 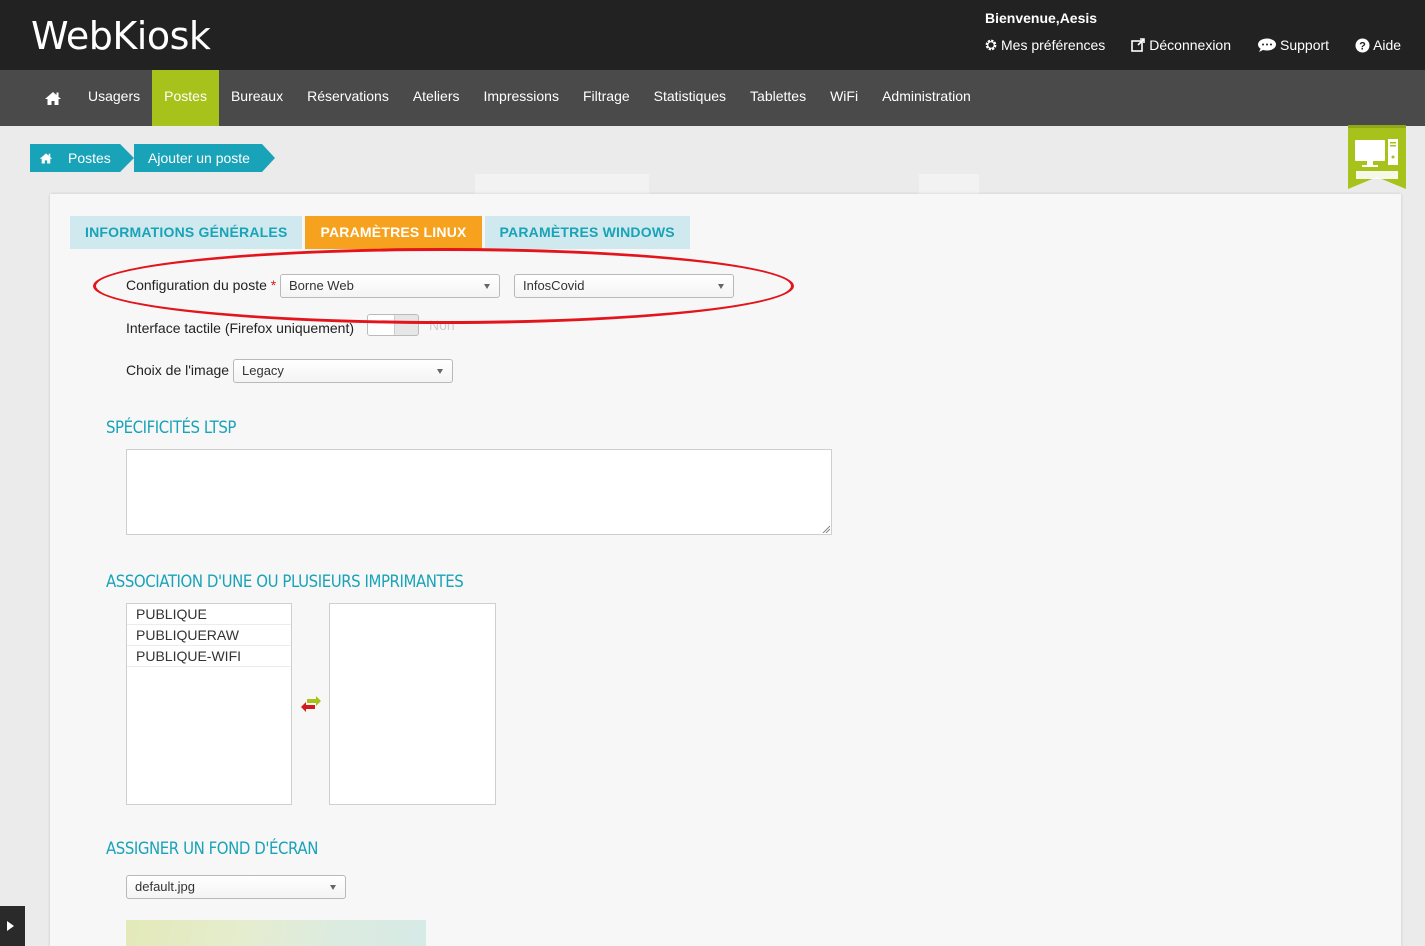 What do you see at coordinates (1138, 45) in the screenshot?
I see `external-link-icon` at bounding box center [1138, 45].